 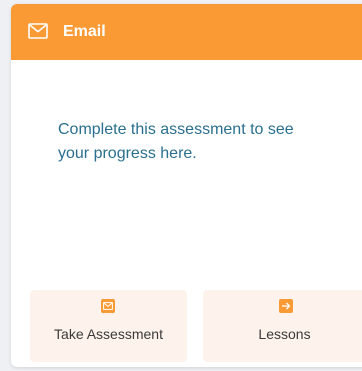 I want to click on take-assessment-button: Take Assessment, so click(x=108, y=326).